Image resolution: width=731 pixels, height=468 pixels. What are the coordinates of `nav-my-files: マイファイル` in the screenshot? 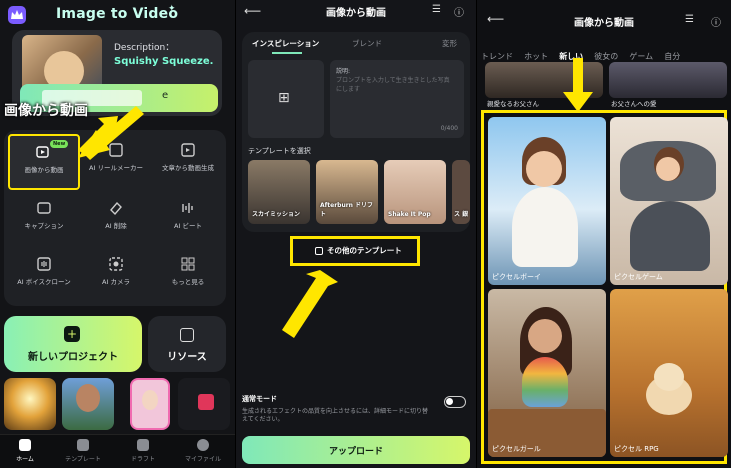 It's located at (203, 451).